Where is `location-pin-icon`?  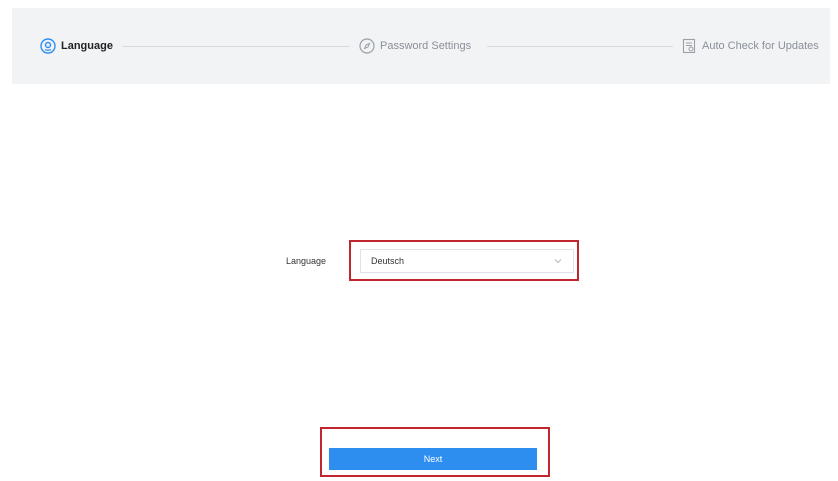
location-pin-icon is located at coordinates (48, 46).